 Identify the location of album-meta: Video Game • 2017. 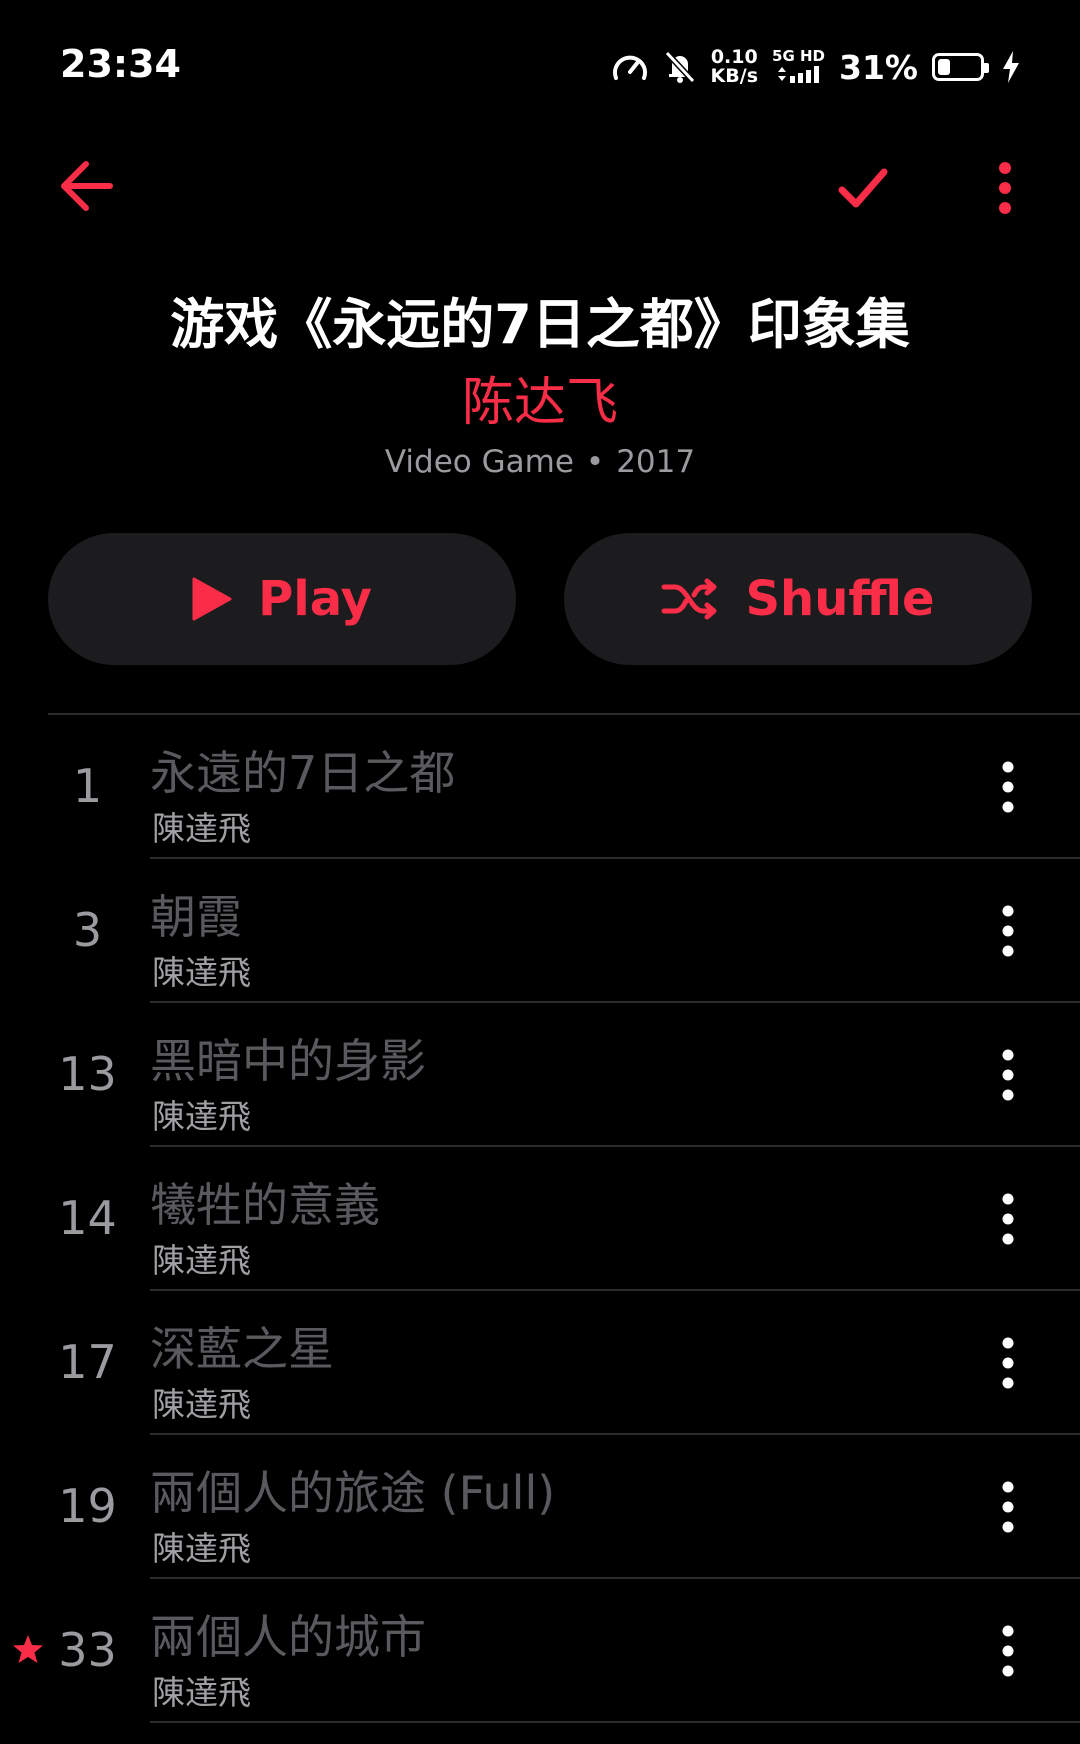
(540, 462).